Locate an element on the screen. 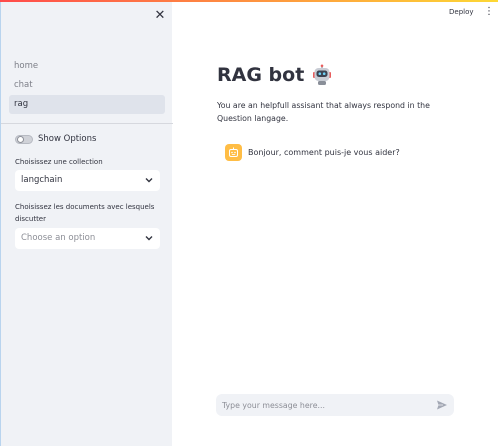 The image size is (498, 446). bot-avatar-icon is located at coordinates (233, 152).